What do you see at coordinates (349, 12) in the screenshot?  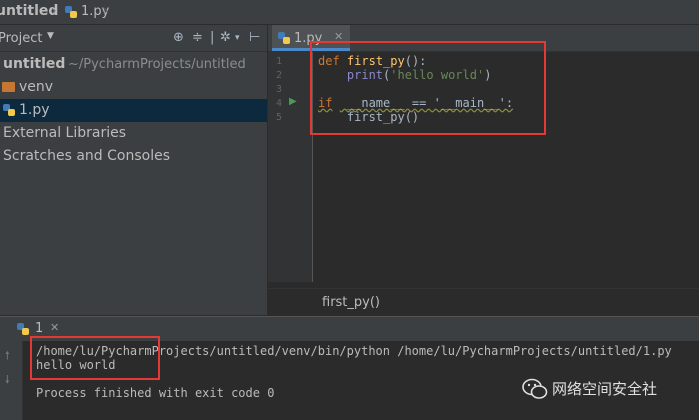 I see `navigation-bar: untitled › 1.py ›` at bounding box center [349, 12].